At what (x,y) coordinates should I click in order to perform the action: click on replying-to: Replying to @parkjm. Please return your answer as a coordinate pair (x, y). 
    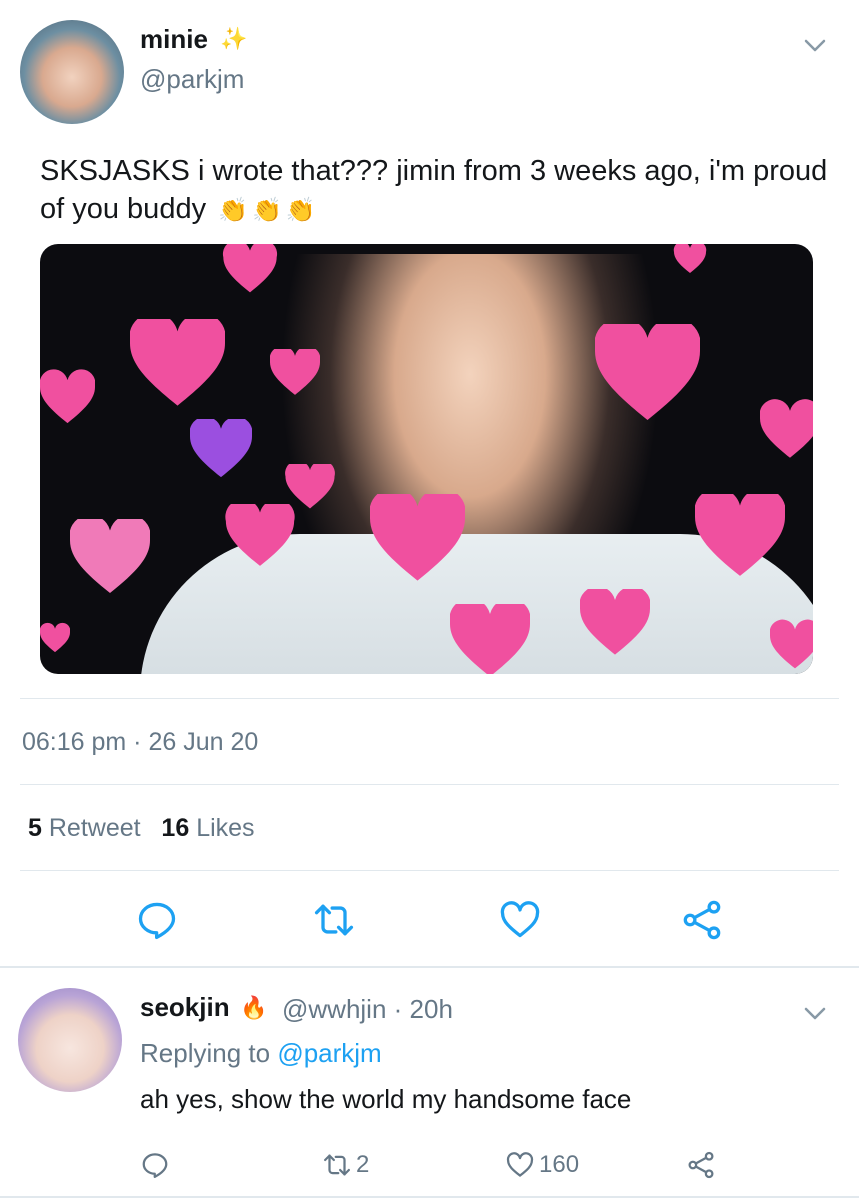
    Looking at the image, I should click on (261, 1053).